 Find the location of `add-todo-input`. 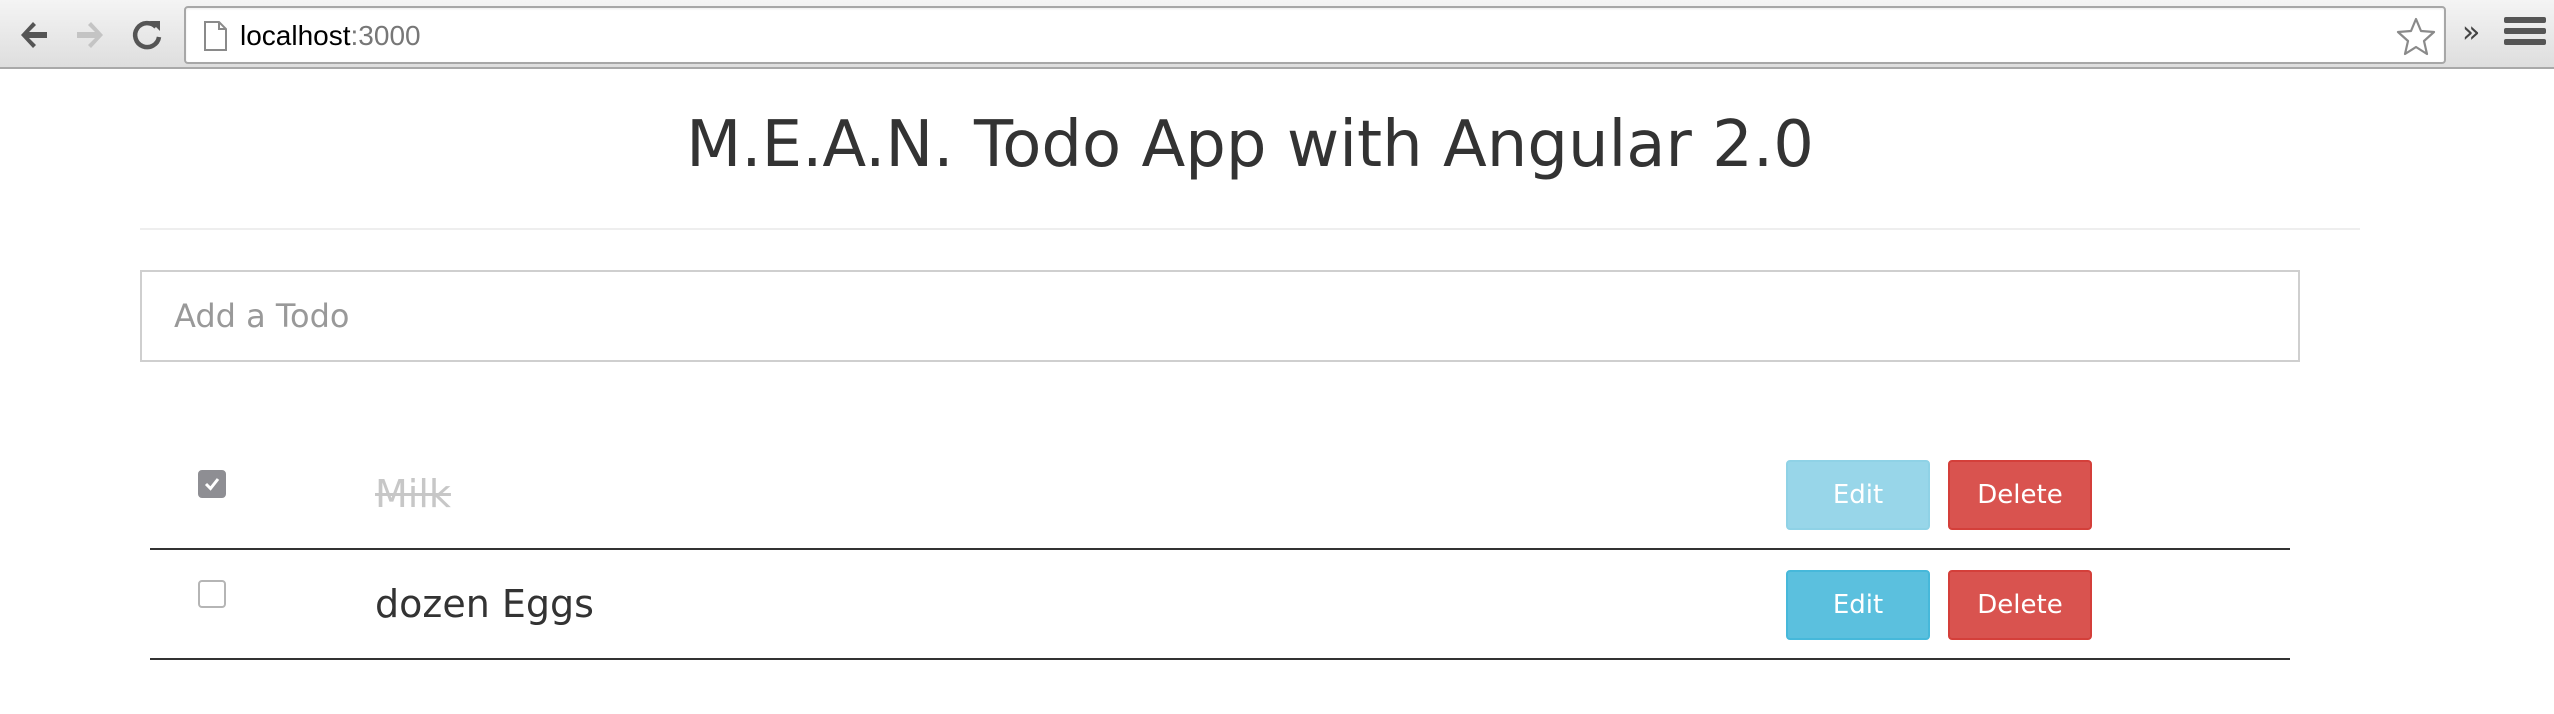

add-todo-input is located at coordinates (1220, 316).